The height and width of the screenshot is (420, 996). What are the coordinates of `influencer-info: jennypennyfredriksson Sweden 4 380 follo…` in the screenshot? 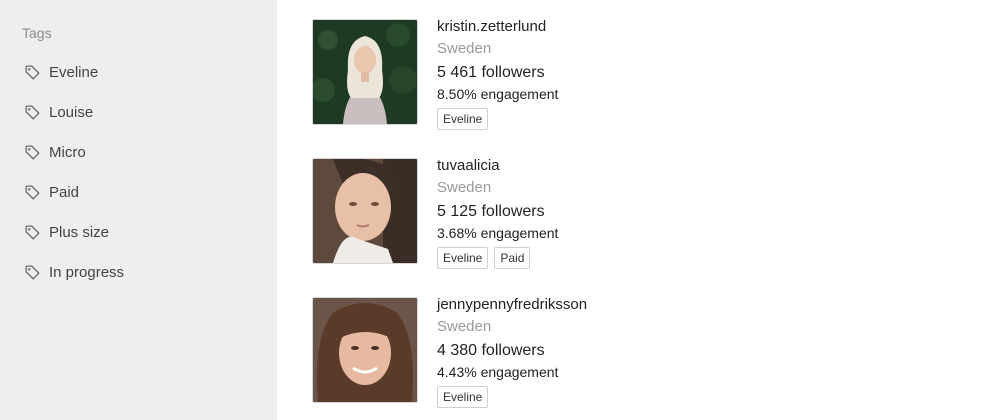 It's located at (512, 352).